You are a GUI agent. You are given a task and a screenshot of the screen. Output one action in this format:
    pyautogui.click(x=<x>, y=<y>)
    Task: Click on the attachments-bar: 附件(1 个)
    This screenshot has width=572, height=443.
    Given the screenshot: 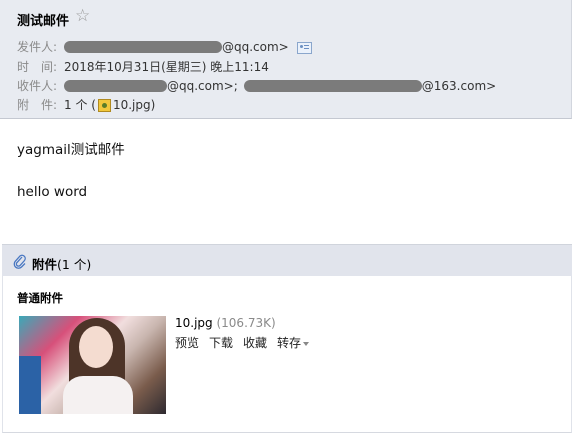 What is the action you would take?
    pyautogui.click(x=287, y=260)
    